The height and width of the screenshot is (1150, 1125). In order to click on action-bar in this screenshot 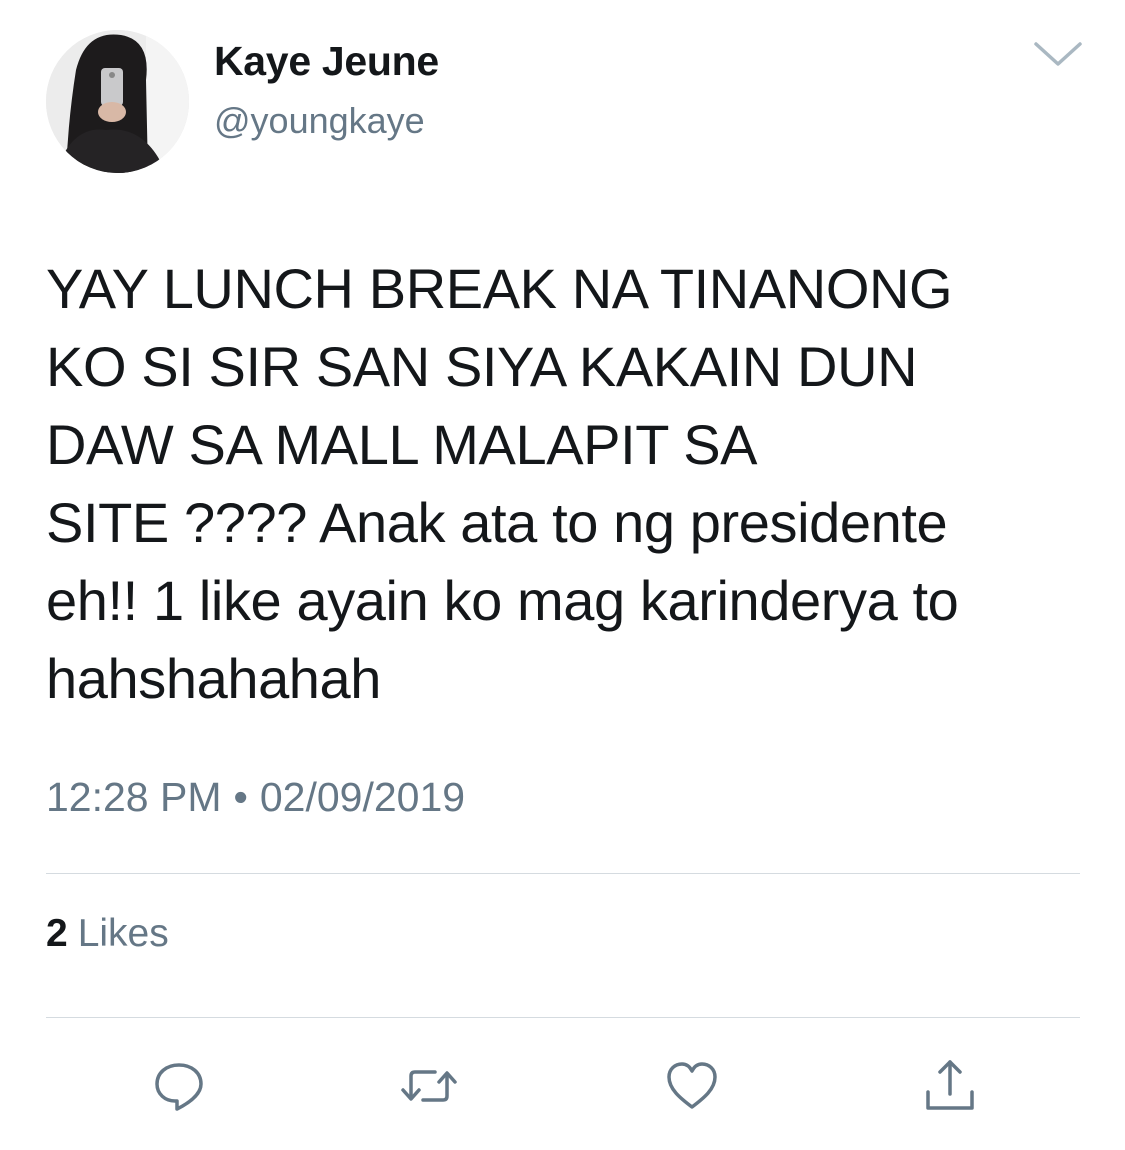, I will do `click(562, 1085)`.